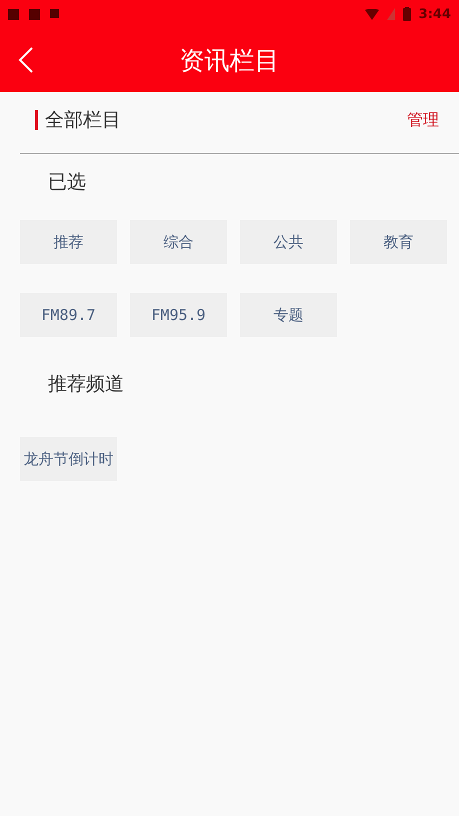 This screenshot has height=816, width=459. Describe the element at coordinates (371, 14) in the screenshot. I see `wifi-icon` at that location.